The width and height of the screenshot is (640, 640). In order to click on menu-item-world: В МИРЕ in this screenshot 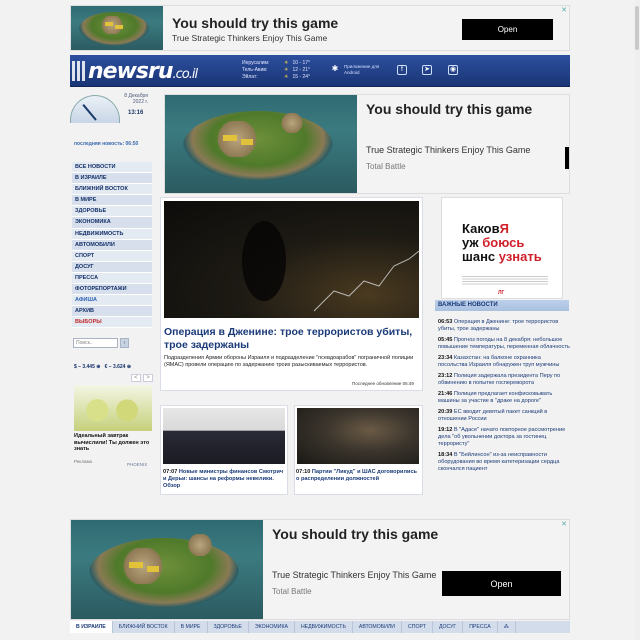, I will do `click(112, 201)`.